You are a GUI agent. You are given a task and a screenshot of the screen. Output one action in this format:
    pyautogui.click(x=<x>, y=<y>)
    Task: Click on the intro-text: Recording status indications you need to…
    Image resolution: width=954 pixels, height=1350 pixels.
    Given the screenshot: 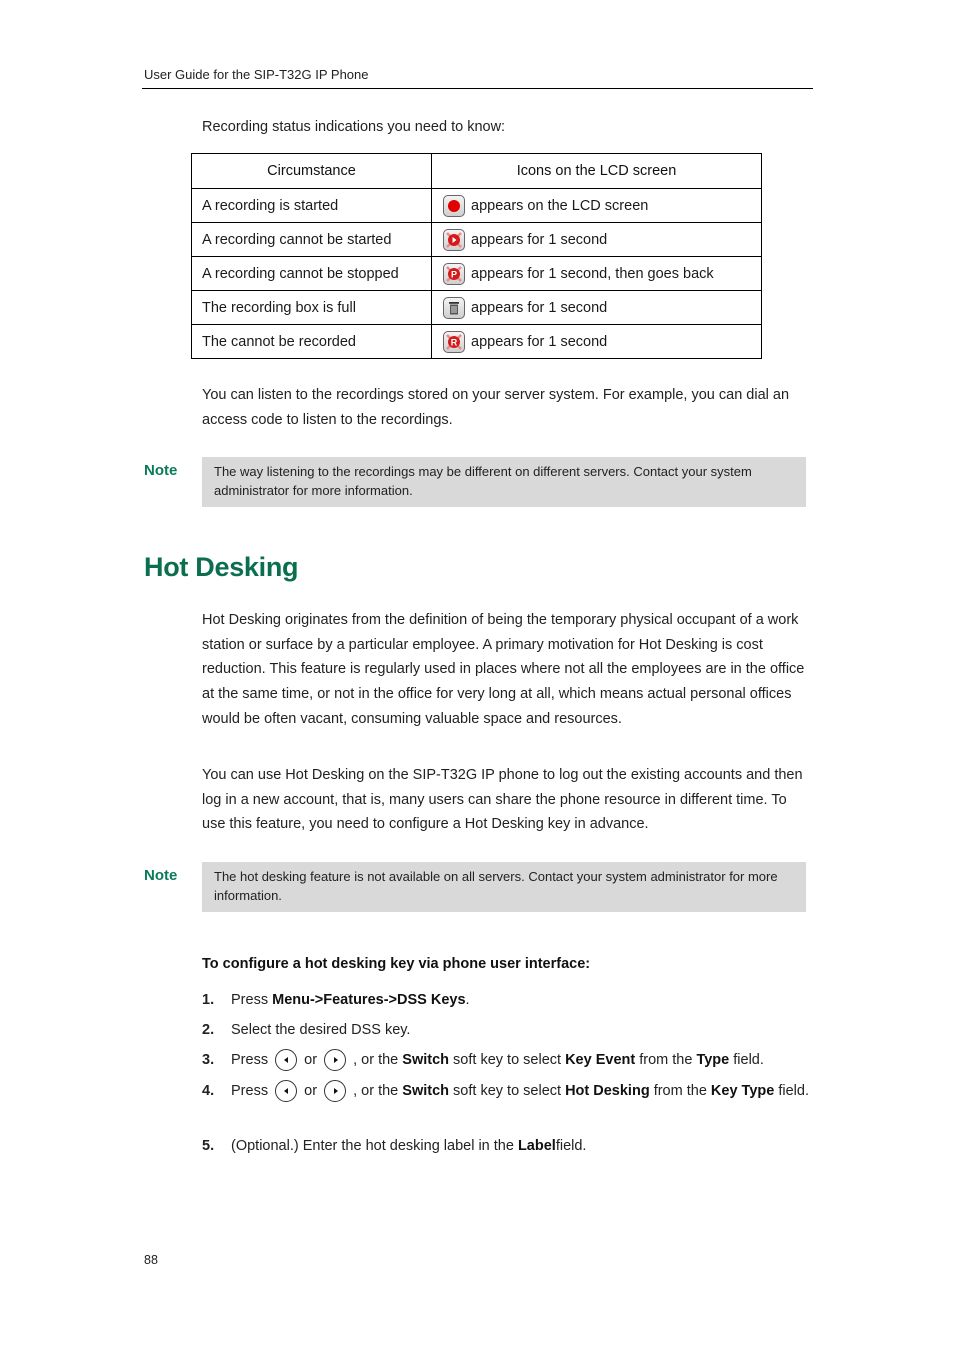 What is the action you would take?
    pyautogui.click(x=354, y=127)
    